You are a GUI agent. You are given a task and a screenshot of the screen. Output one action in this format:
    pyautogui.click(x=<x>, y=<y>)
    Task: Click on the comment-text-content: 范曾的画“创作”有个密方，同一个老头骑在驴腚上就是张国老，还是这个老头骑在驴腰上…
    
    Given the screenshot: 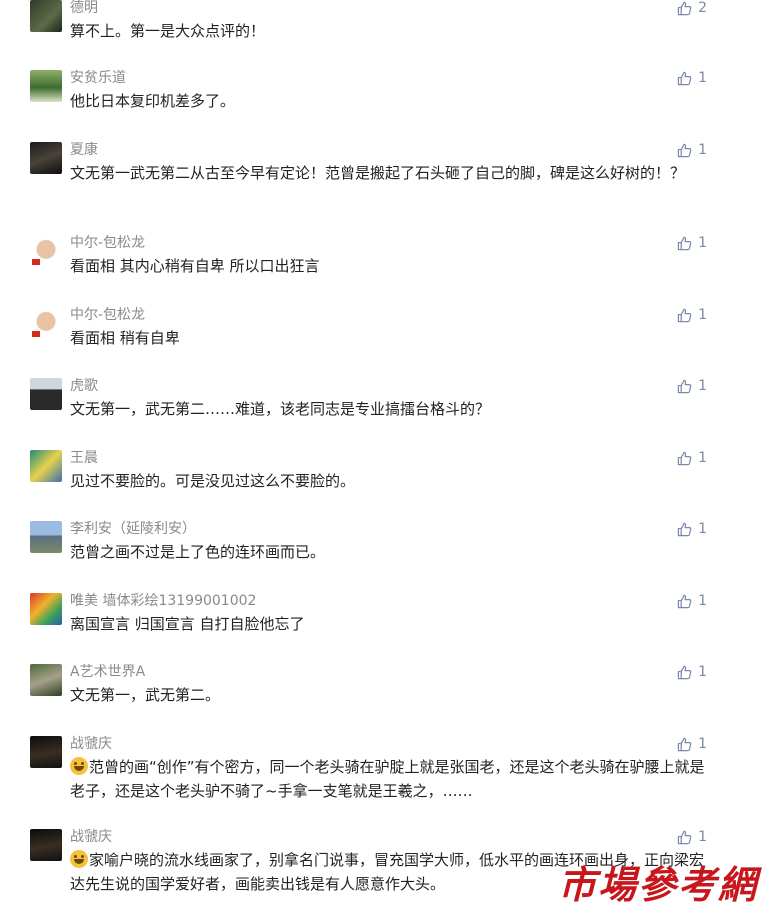 What is the action you would take?
    pyautogui.click(x=387, y=779)
    